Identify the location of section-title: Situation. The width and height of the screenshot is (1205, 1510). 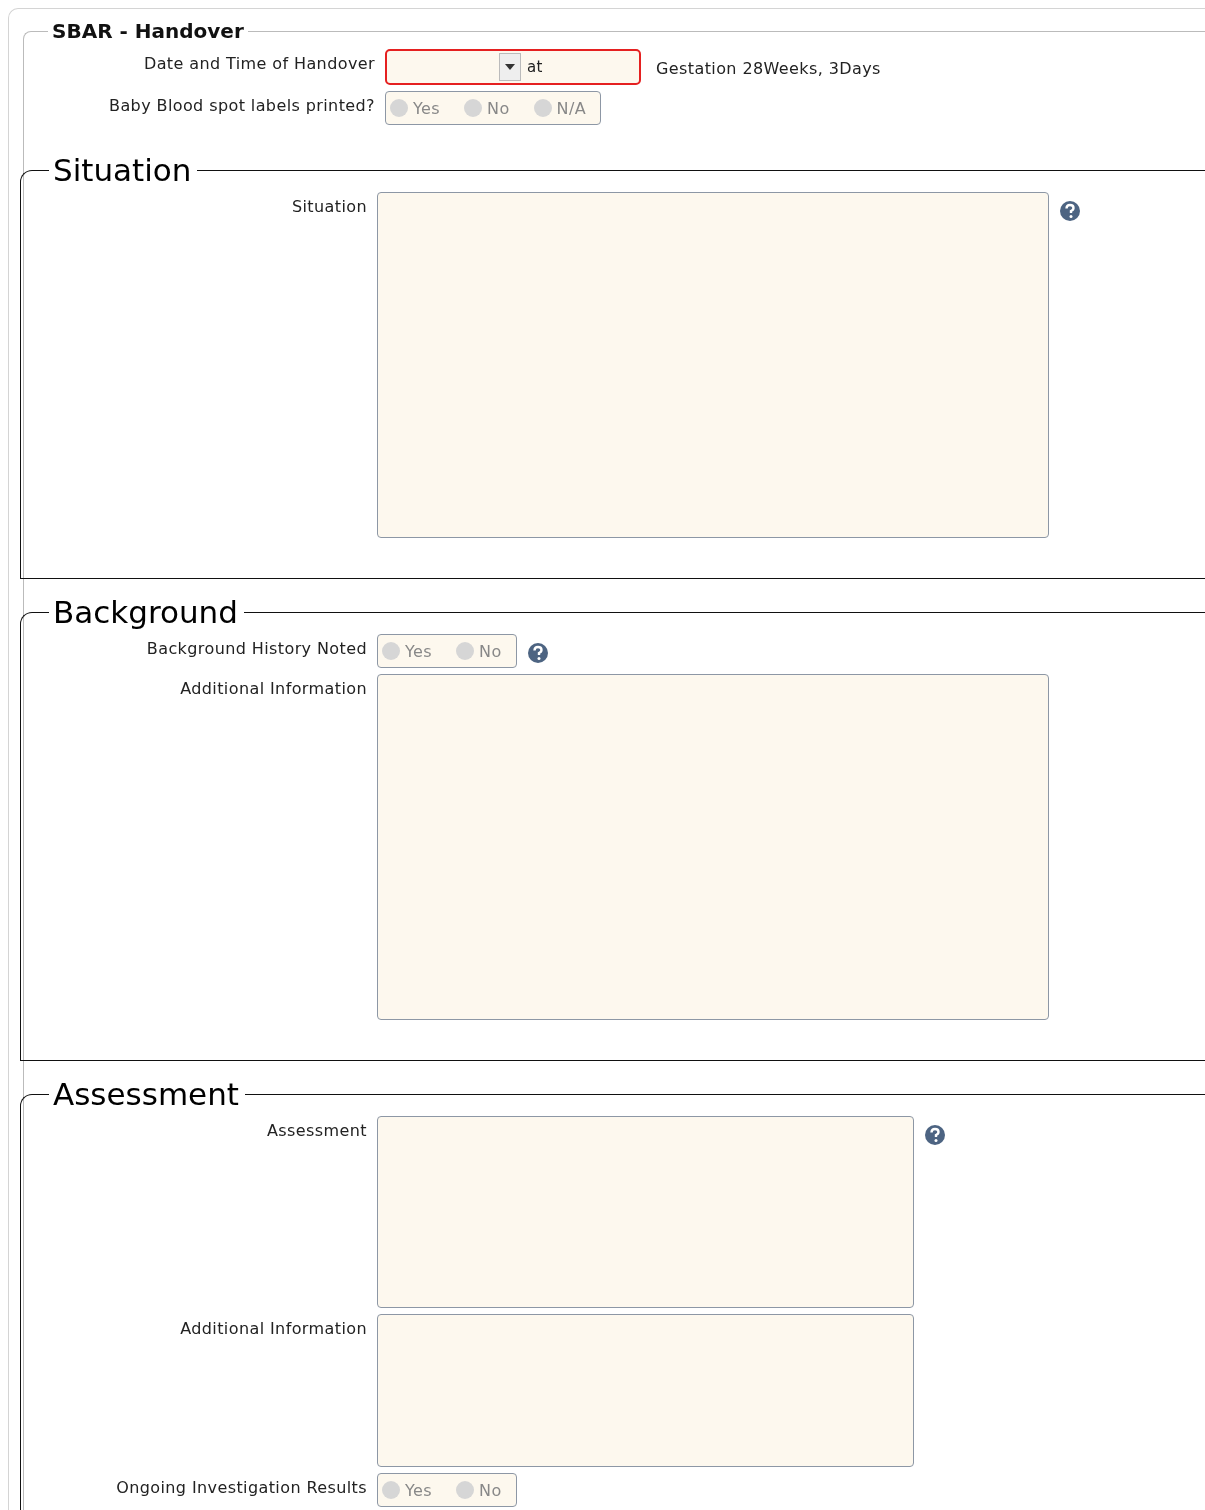
(122, 170).